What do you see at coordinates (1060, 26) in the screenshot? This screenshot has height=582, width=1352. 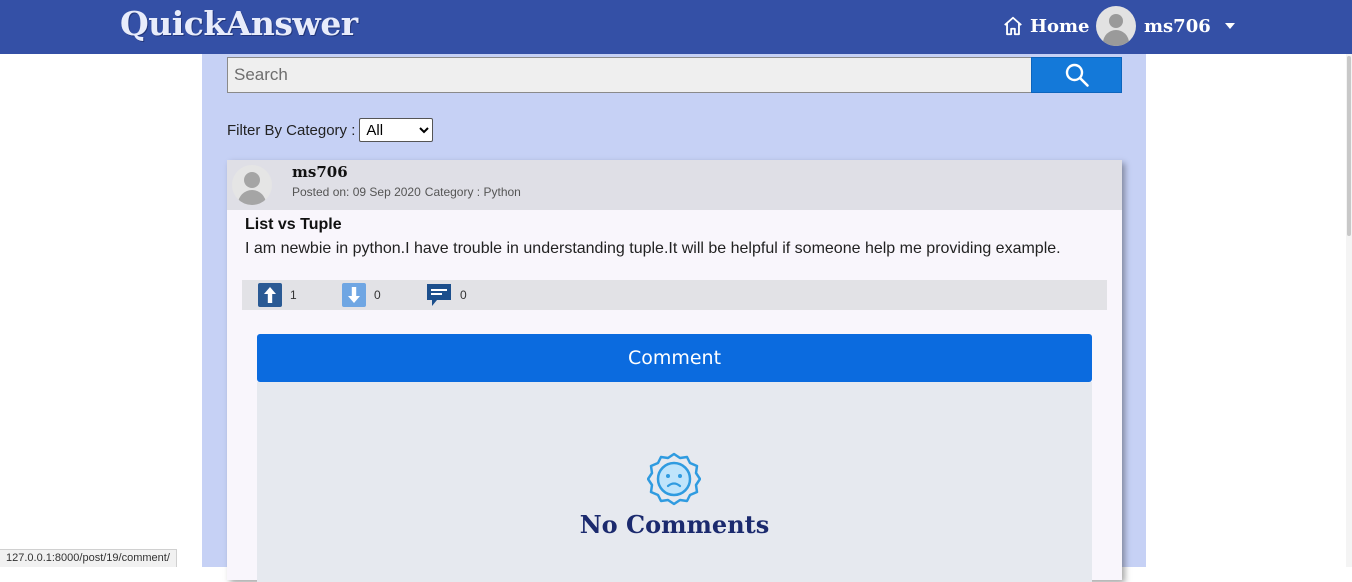 I see `nav-home-label: Home` at bounding box center [1060, 26].